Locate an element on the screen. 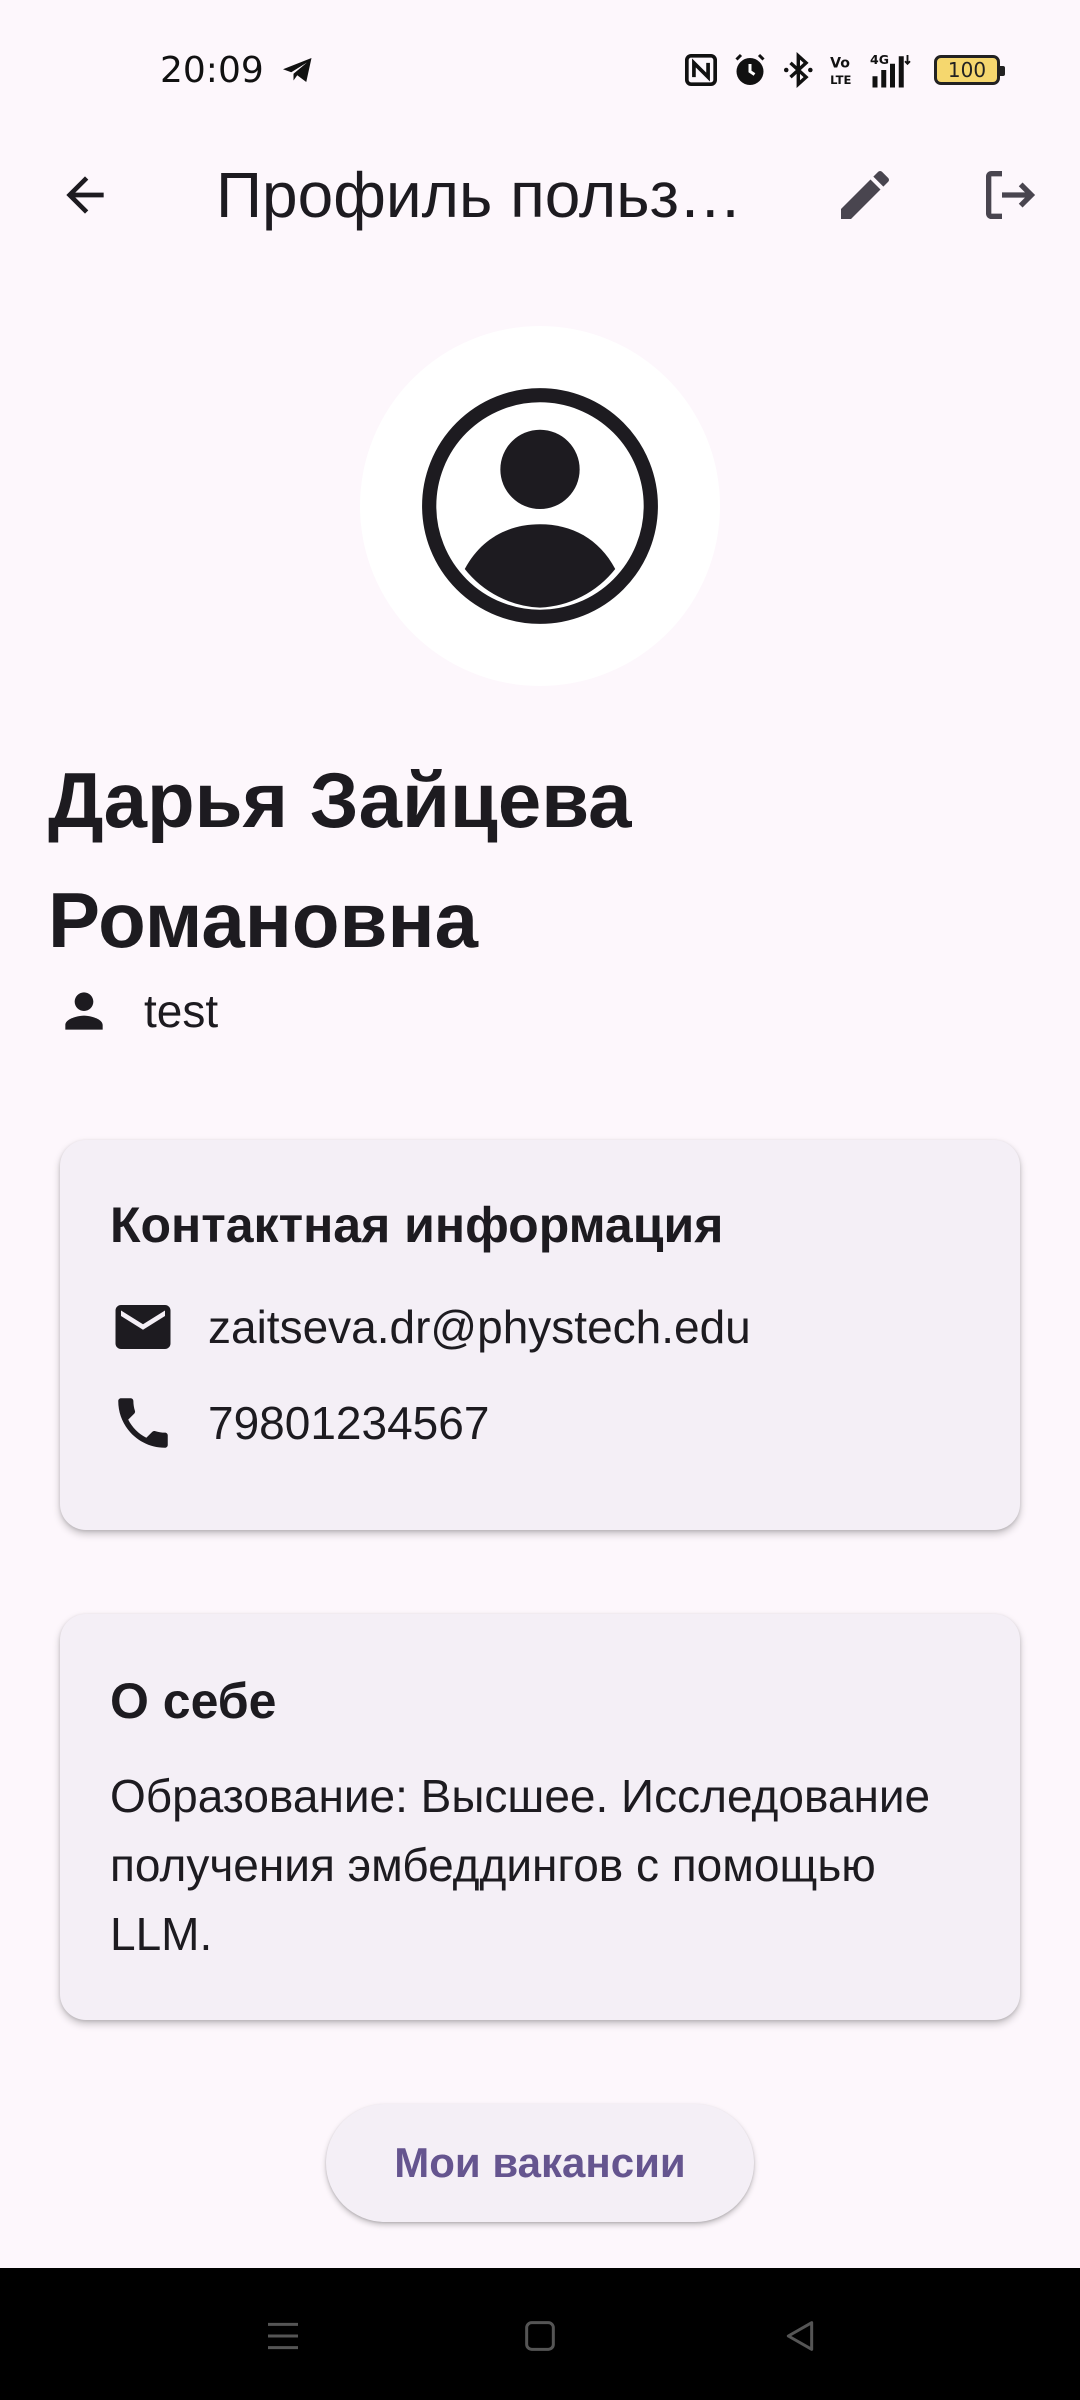  status-bar: 20:09 Vo LTE 4G 100 is located at coordinates (540, 70).